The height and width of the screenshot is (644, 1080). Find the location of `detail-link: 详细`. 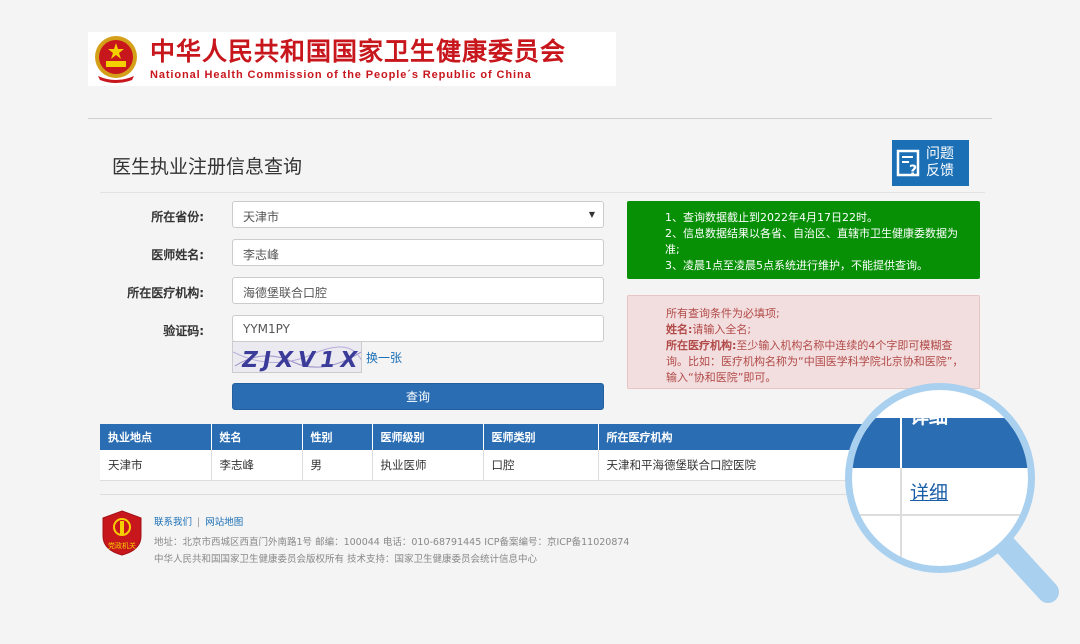

detail-link: 详细 is located at coordinates (929, 491).